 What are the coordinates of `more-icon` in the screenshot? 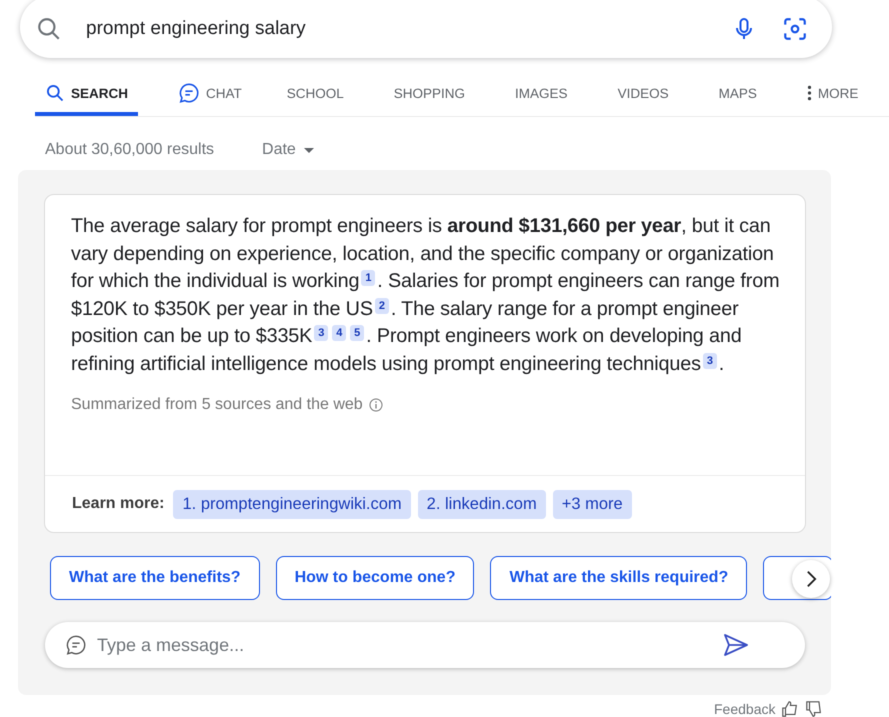 It's located at (809, 93).